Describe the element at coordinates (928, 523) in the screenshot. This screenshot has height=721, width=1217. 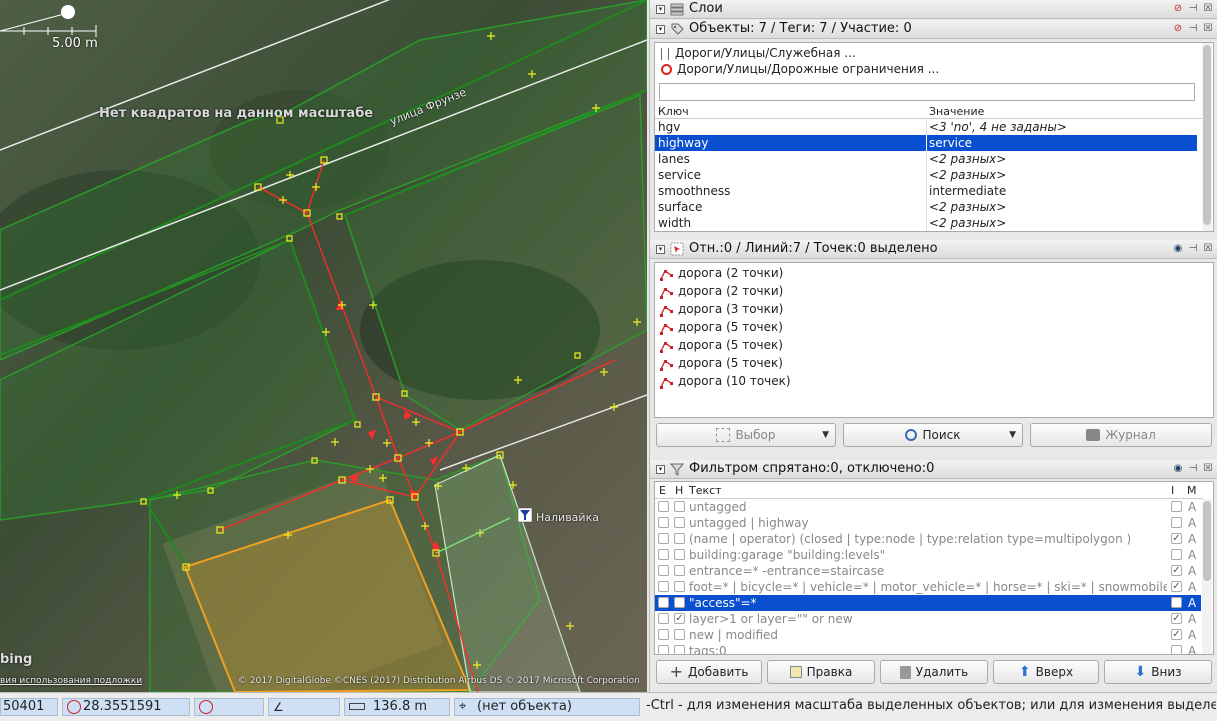
I see `filter-row: untagged | highway A` at that location.